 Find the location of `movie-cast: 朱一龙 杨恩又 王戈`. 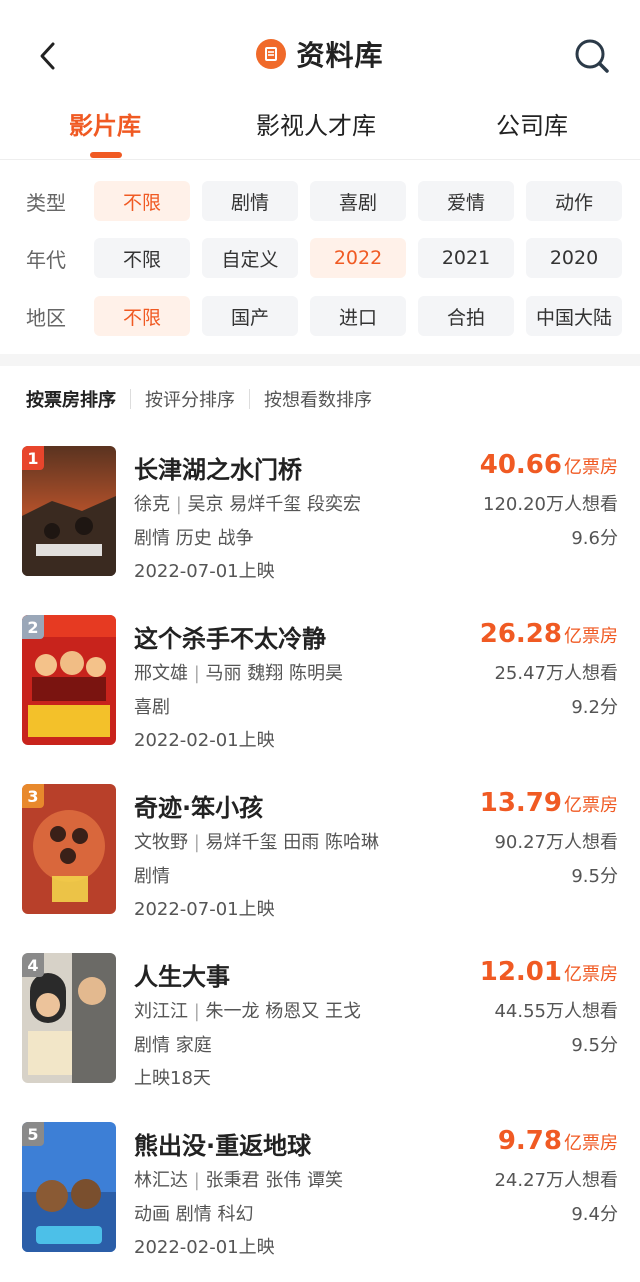

movie-cast: 朱一龙 杨恩又 王戈 is located at coordinates (283, 1011).